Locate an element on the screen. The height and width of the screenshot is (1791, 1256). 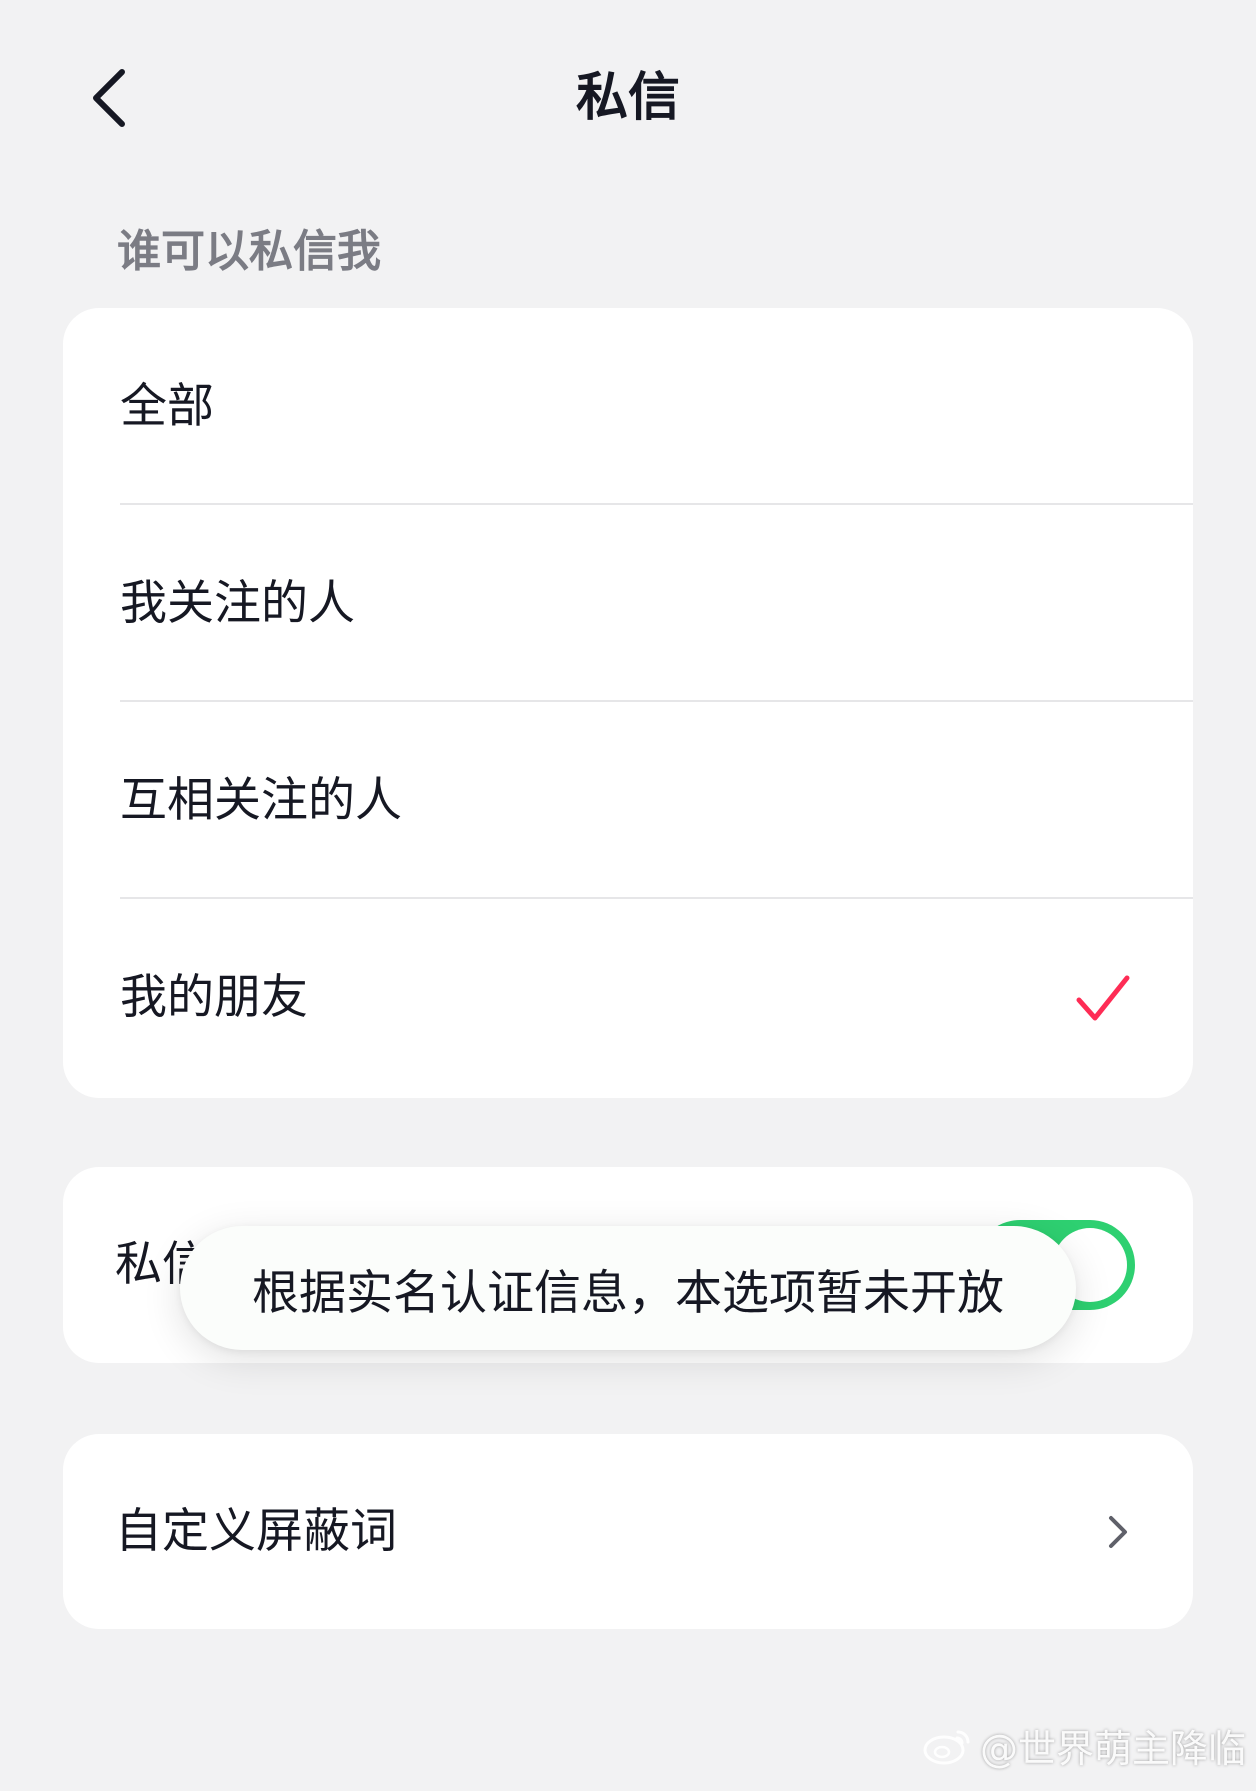
watermark: @世界萌主降临 is located at coordinates (1084, 1745).